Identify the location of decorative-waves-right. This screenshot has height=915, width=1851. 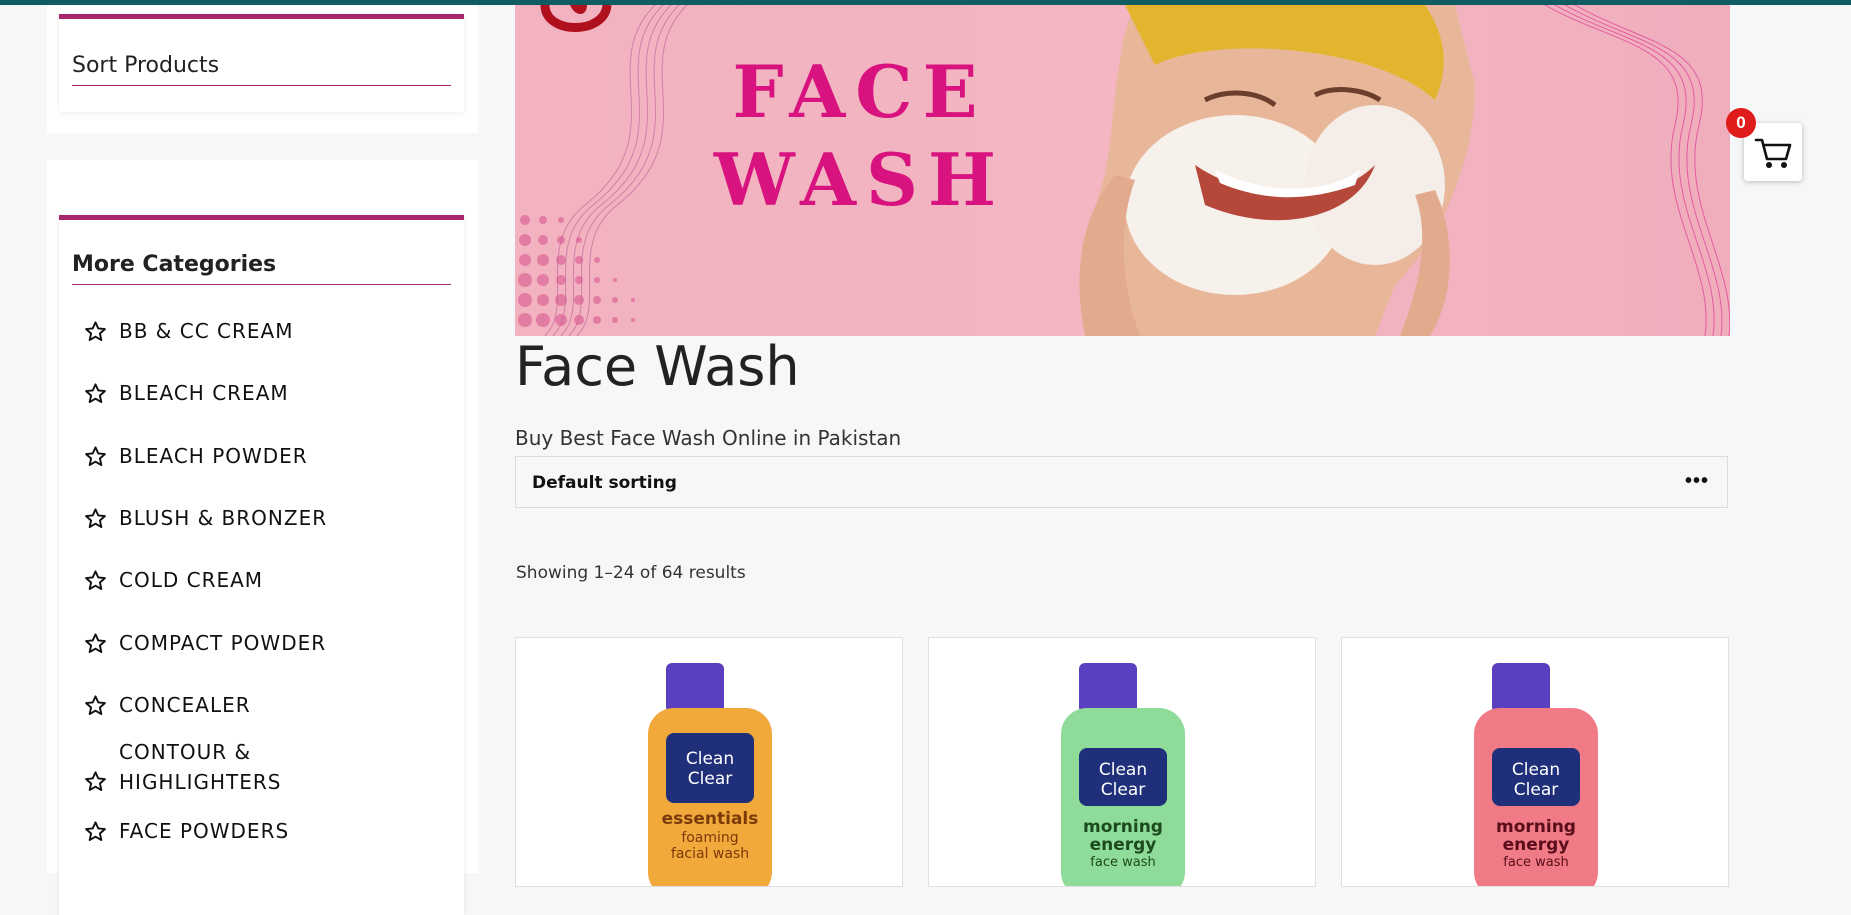
(1637, 170).